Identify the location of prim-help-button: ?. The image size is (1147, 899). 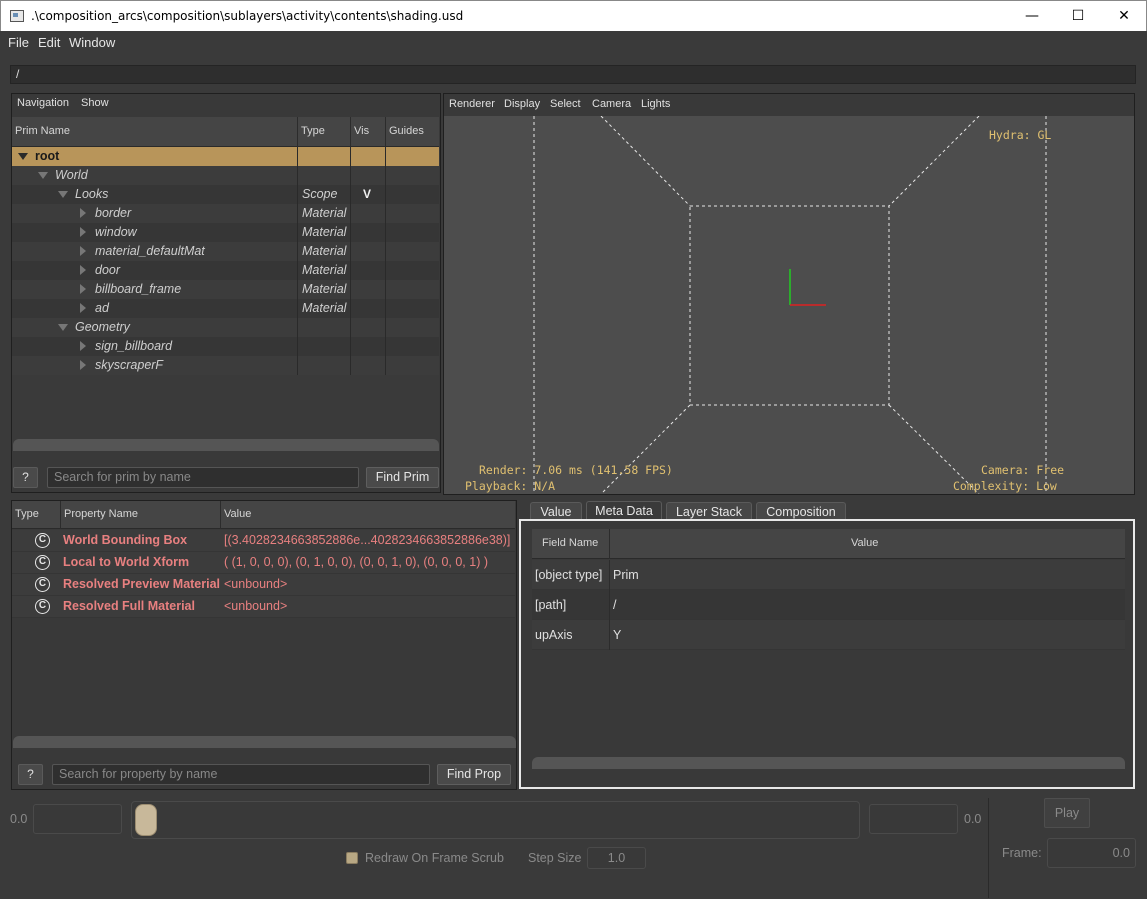
(25, 477).